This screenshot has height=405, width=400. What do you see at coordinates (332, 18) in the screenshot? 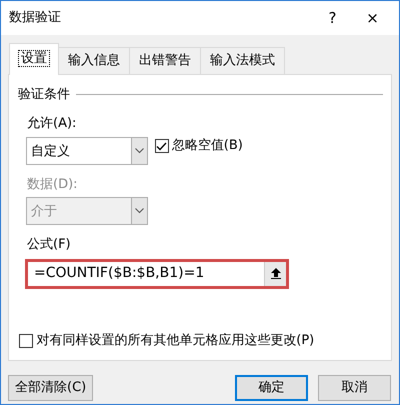
I see `help-button: ?` at bounding box center [332, 18].